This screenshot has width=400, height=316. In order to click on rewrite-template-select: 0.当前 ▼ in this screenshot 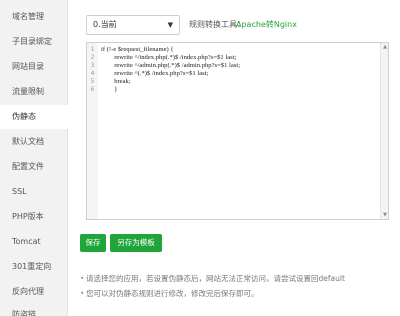, I will do `click(133, 25)`.